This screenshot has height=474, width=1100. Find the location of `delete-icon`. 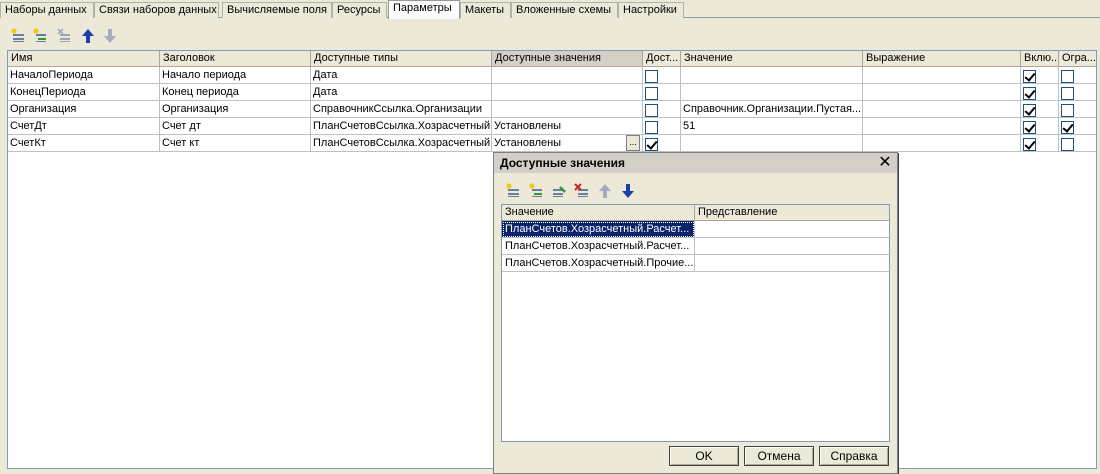

delete-icon is located at coordinates (582, 191).